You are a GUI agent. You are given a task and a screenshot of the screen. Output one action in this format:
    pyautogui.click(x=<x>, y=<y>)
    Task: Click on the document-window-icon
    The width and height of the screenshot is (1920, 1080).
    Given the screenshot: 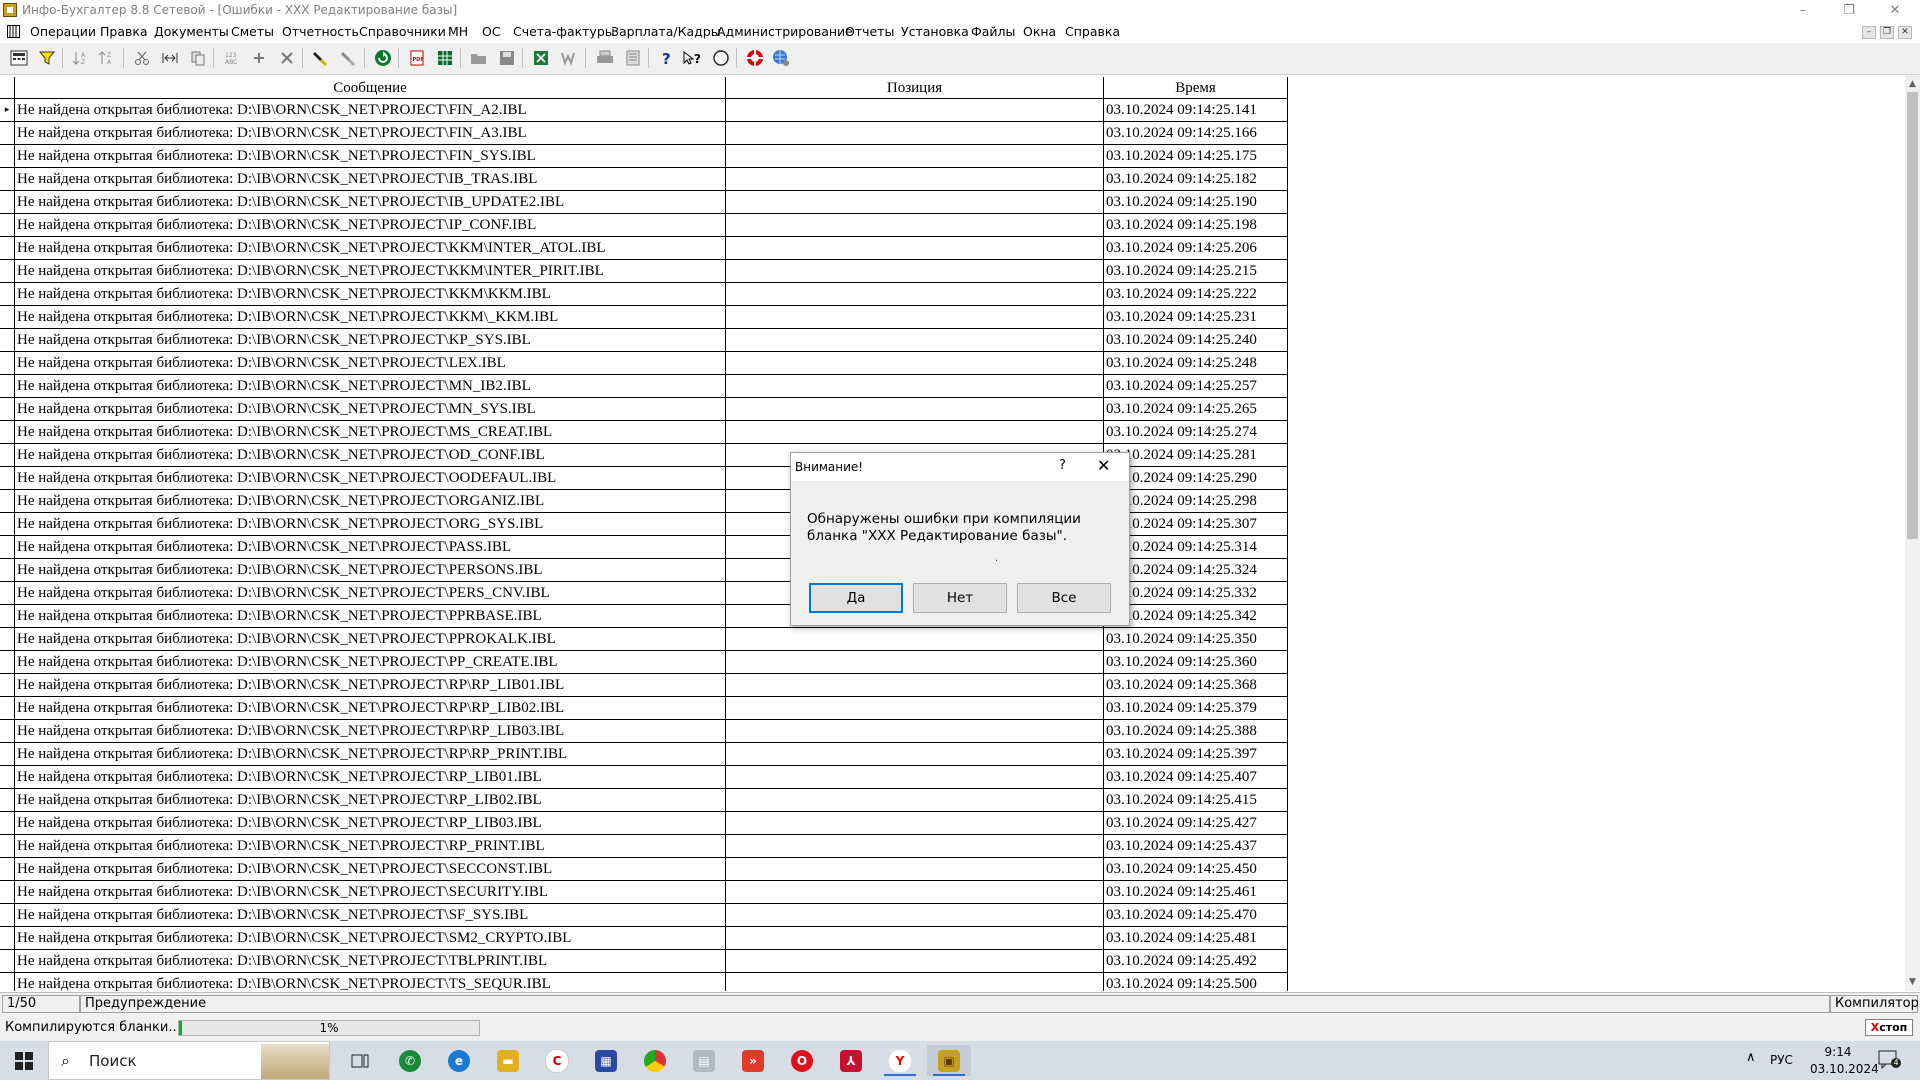 What is the action you would take?
    pyautogui.click(x=13, y=31)
    